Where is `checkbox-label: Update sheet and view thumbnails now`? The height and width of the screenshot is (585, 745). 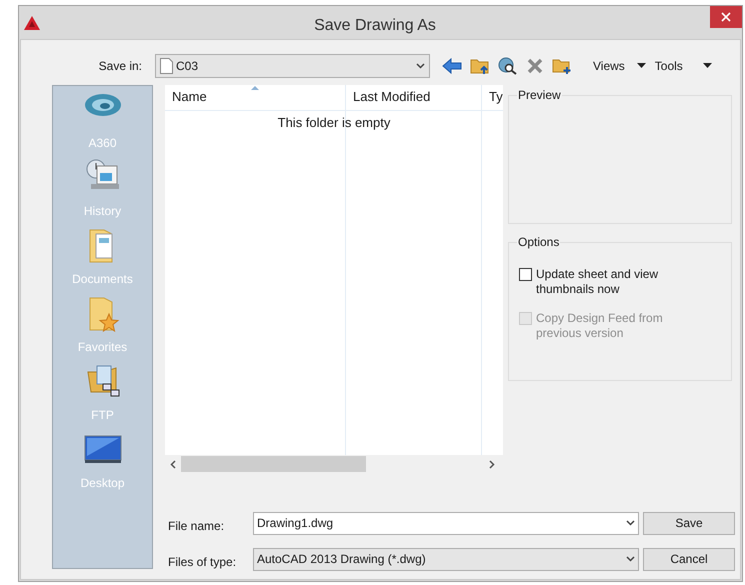
checkbox-label: Update sheet and view thumbnails now is located at coordinates (606, 282).